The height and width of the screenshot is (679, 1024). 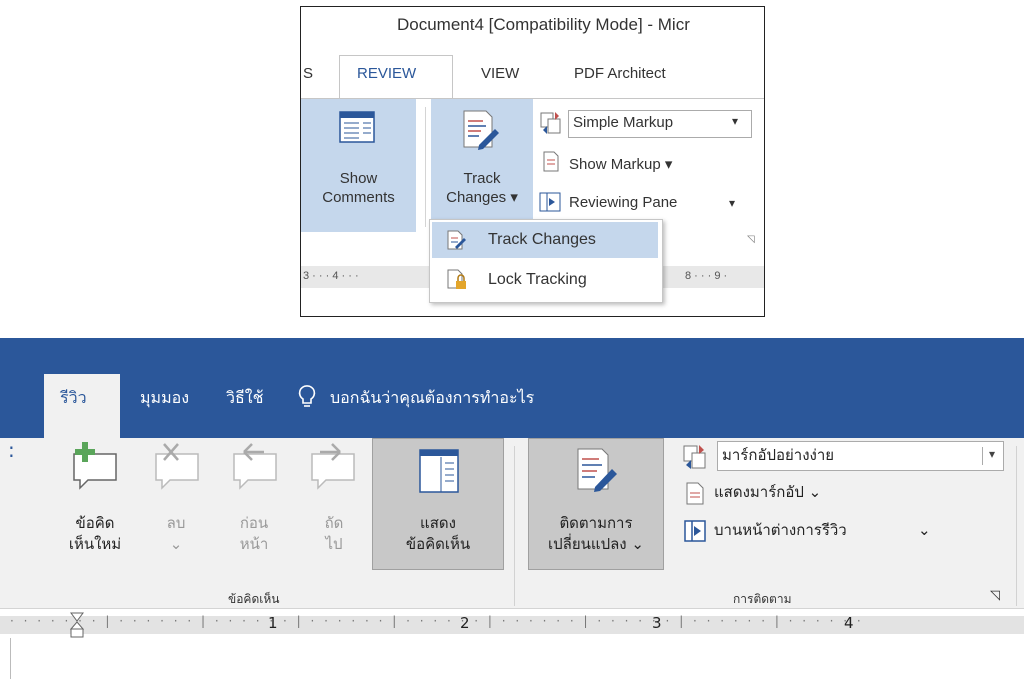 What do you see at coordinates (254, 504) in the screenshot?
I see `previous-comment-button: ก่อน หน้า` at bounding box center [254, 504].